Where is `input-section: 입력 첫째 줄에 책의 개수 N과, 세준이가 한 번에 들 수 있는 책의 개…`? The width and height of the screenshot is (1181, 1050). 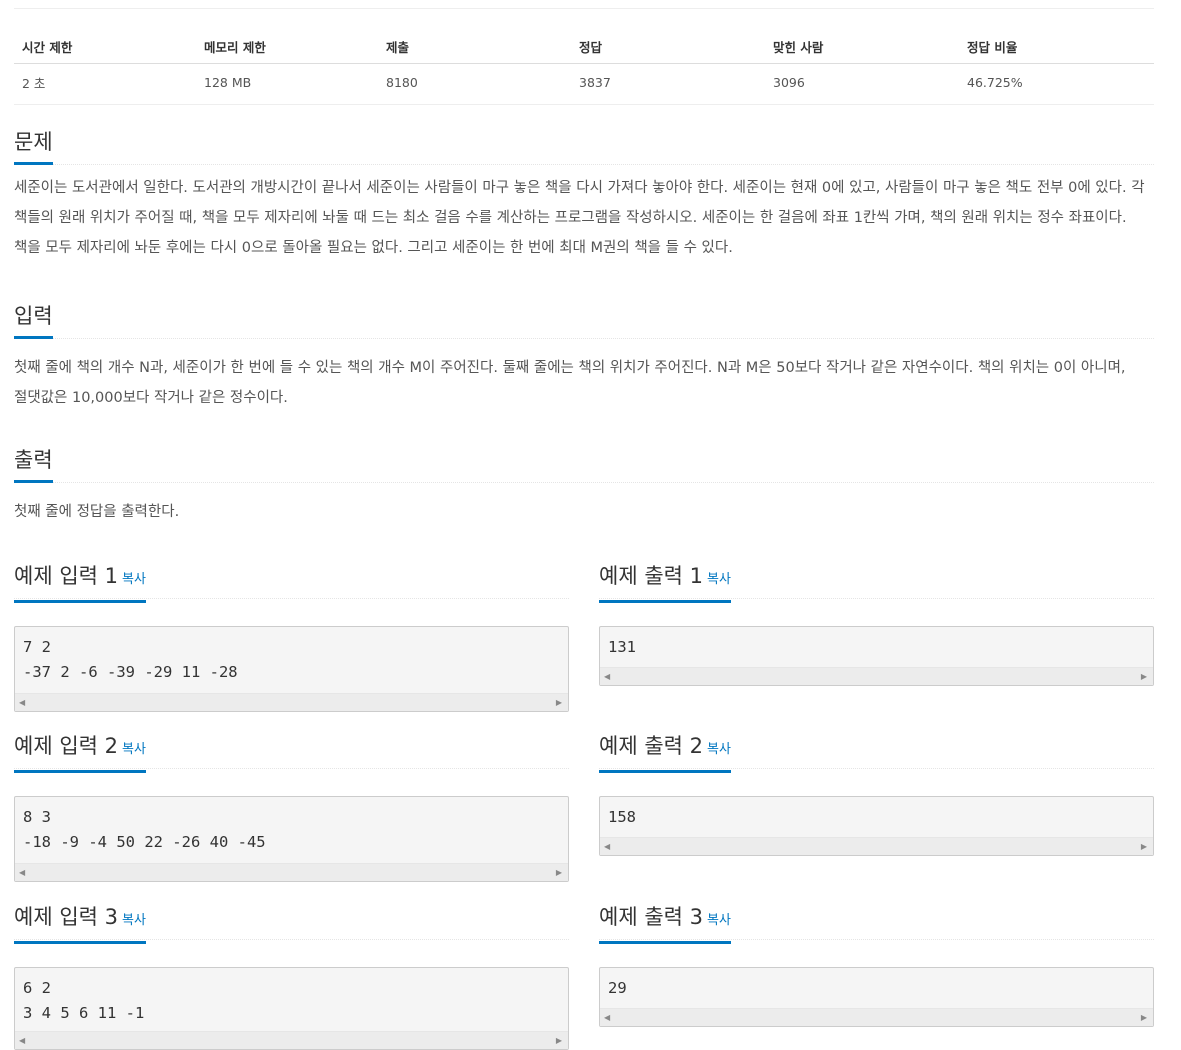 input-section: 입력 첫째 줄에 책의 개수 N과, 세준이가 한 번에 들 수 있는 책의 개… is located at coordinates (584, 357).